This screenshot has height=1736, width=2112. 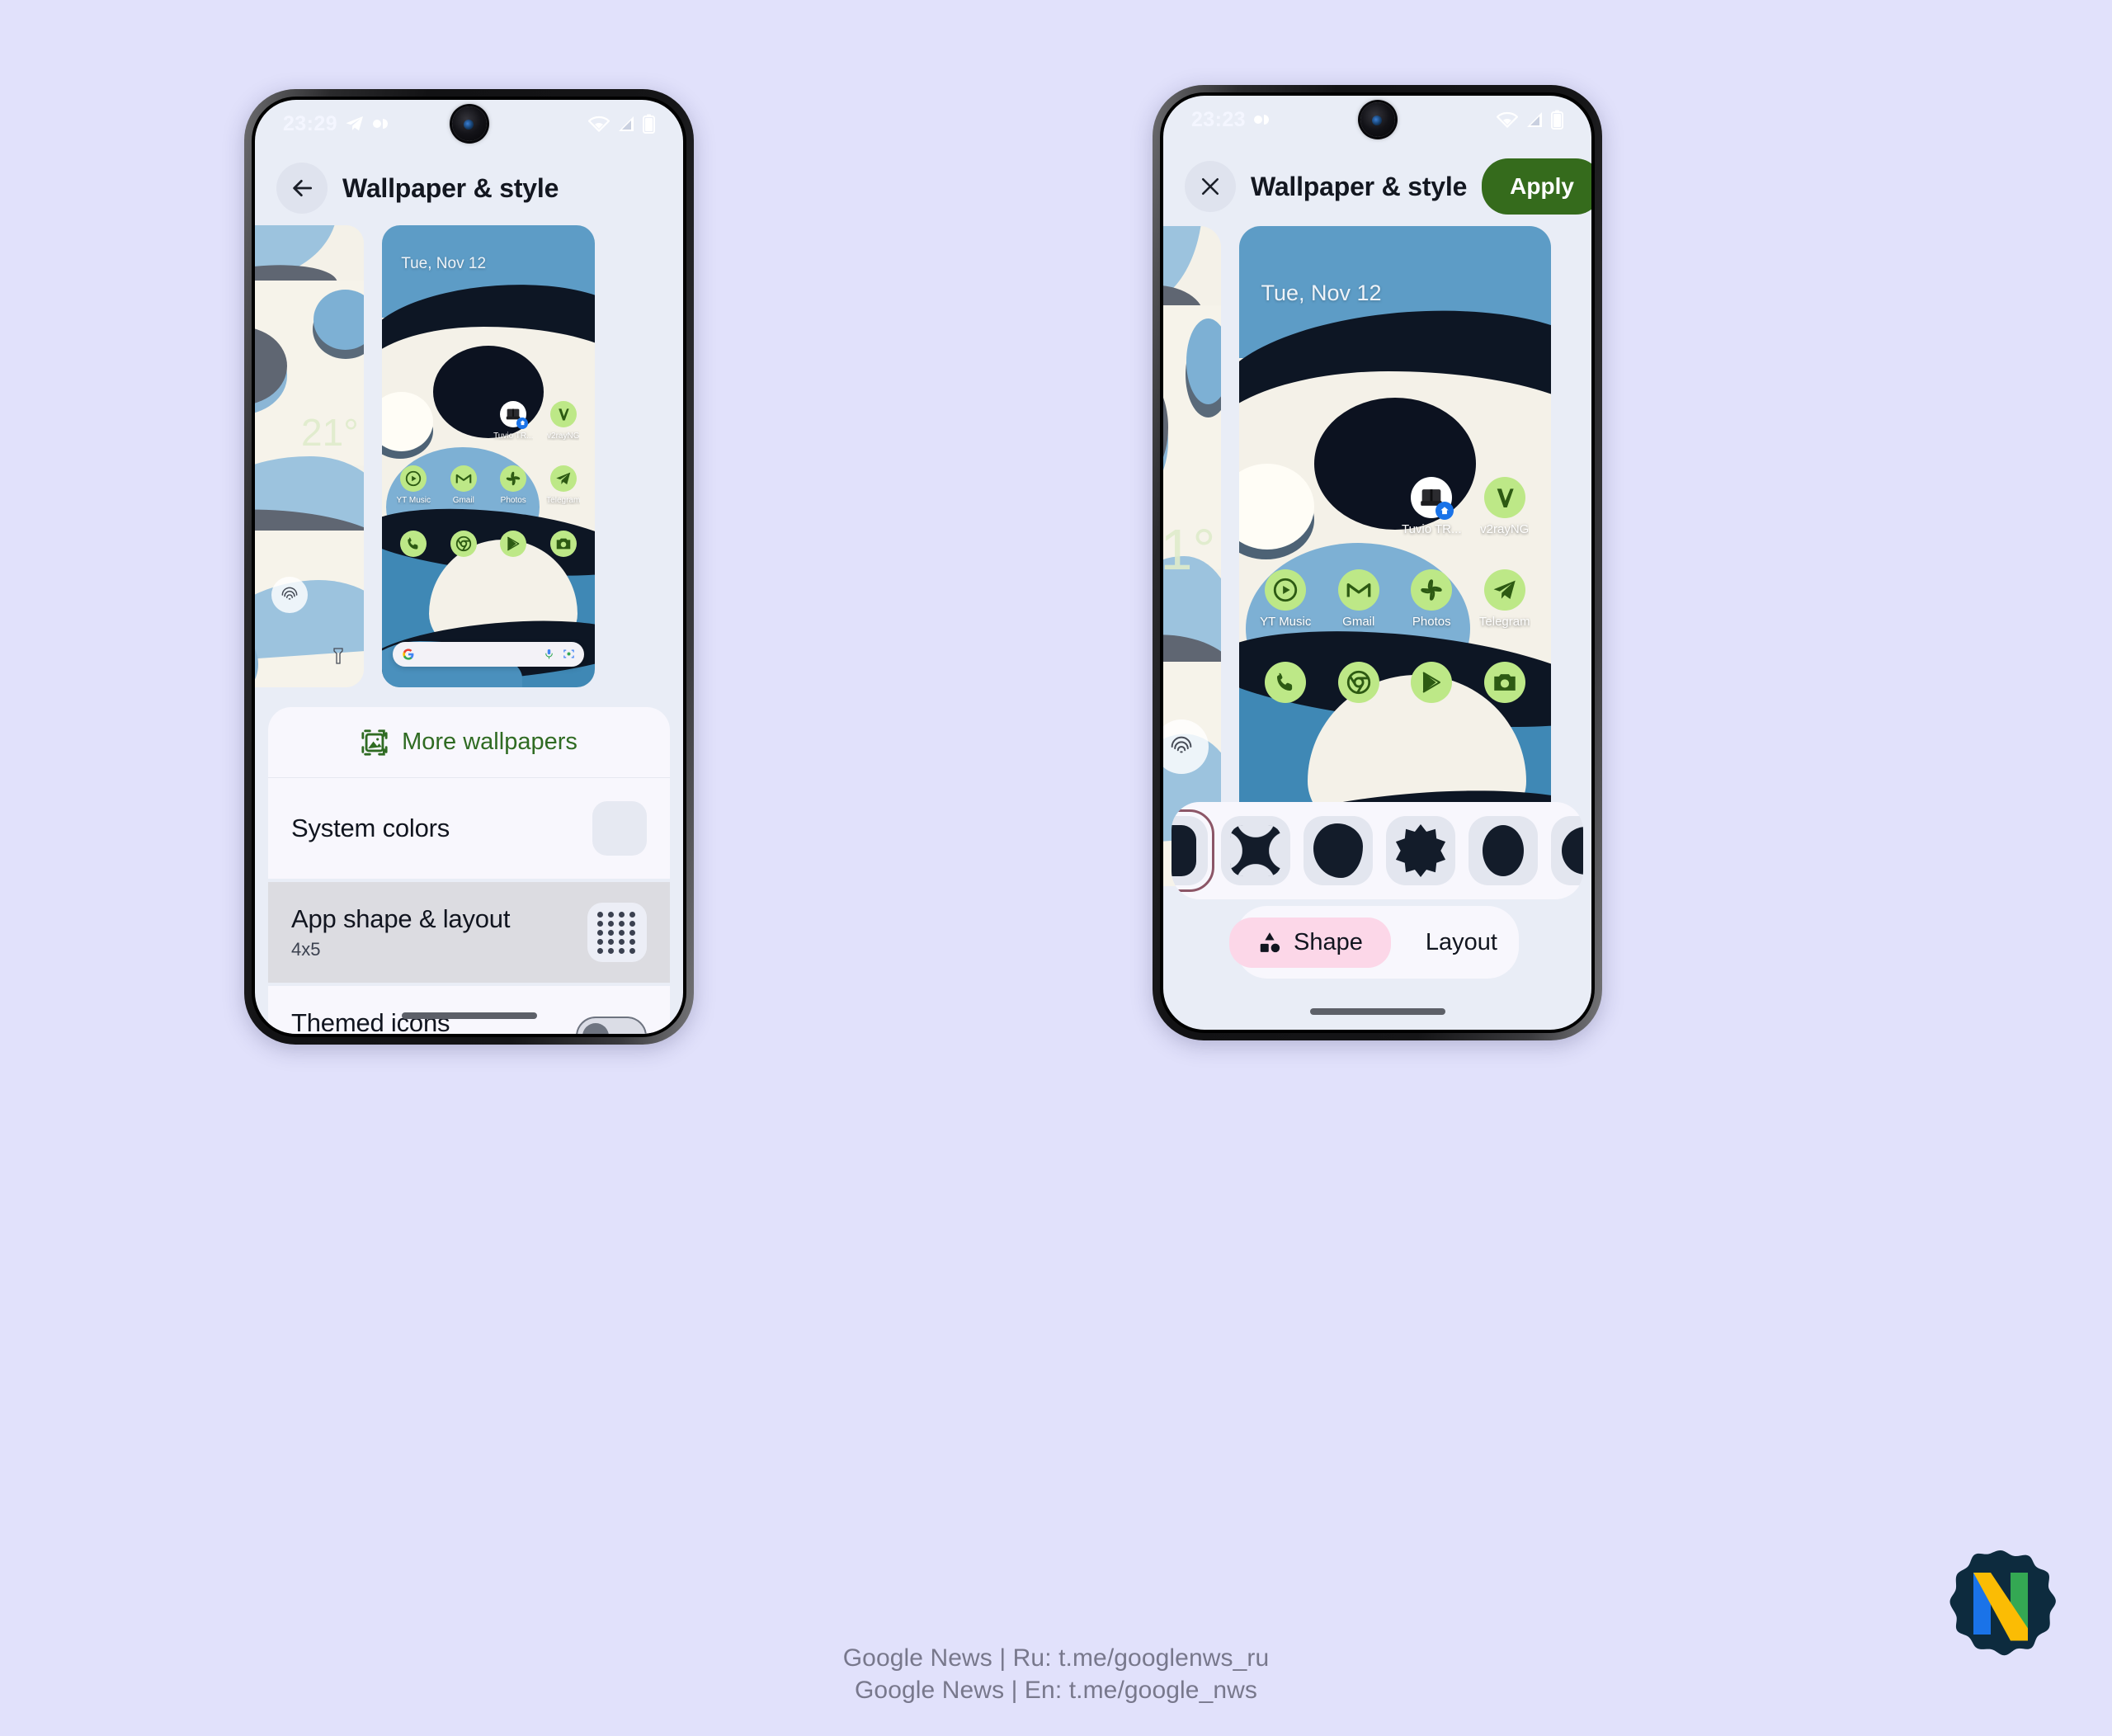 I want to click on themed-icons-toggle, so click(x=611, y=1025).